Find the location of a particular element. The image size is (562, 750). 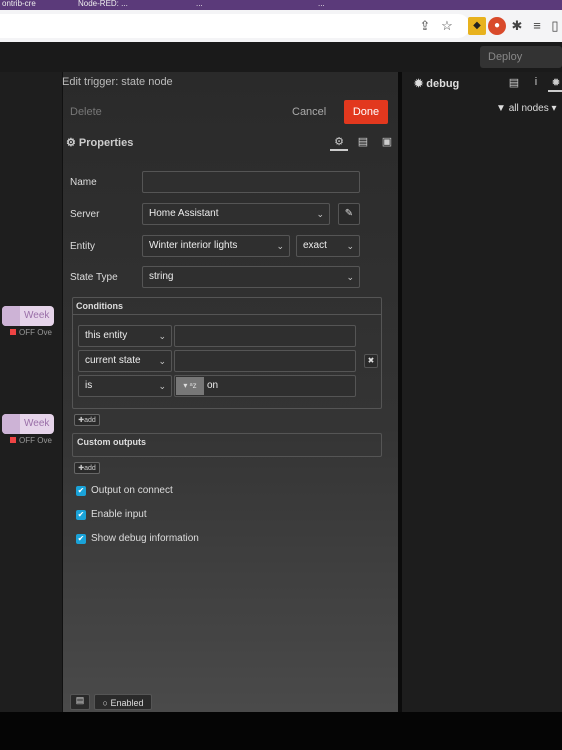

server-select: Home Assistant ⌄ is located at coordinates (236, 214).